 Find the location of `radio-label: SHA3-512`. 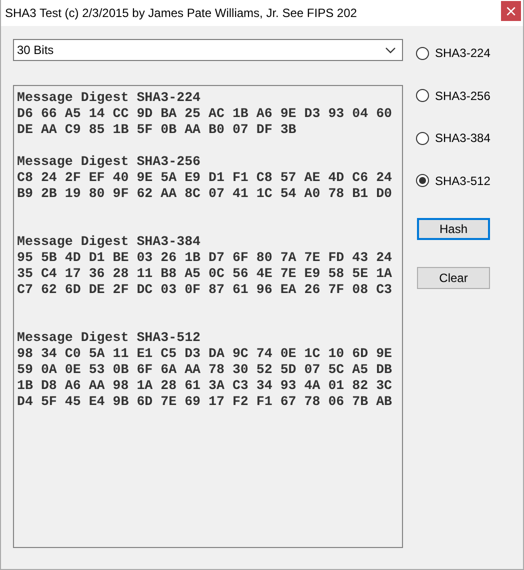

radio-label: SHA3-512 is located at coordinates (462, 181).